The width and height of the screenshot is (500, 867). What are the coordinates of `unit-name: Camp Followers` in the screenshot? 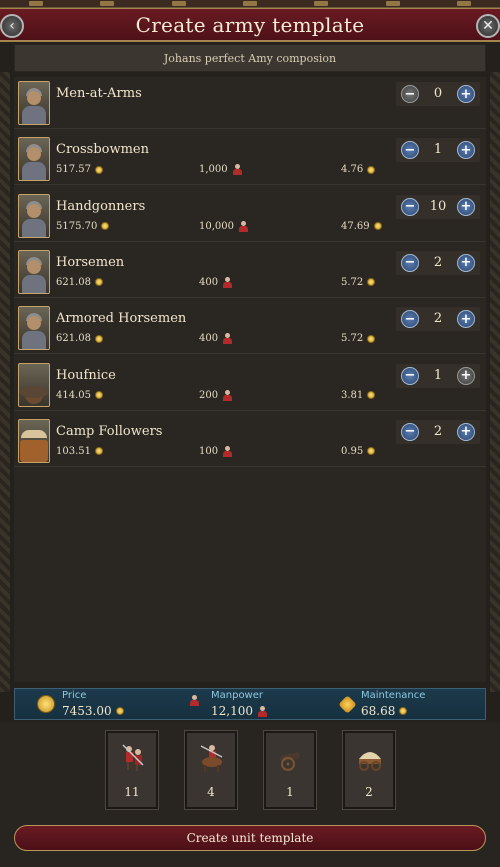 It's located at (109, 431).